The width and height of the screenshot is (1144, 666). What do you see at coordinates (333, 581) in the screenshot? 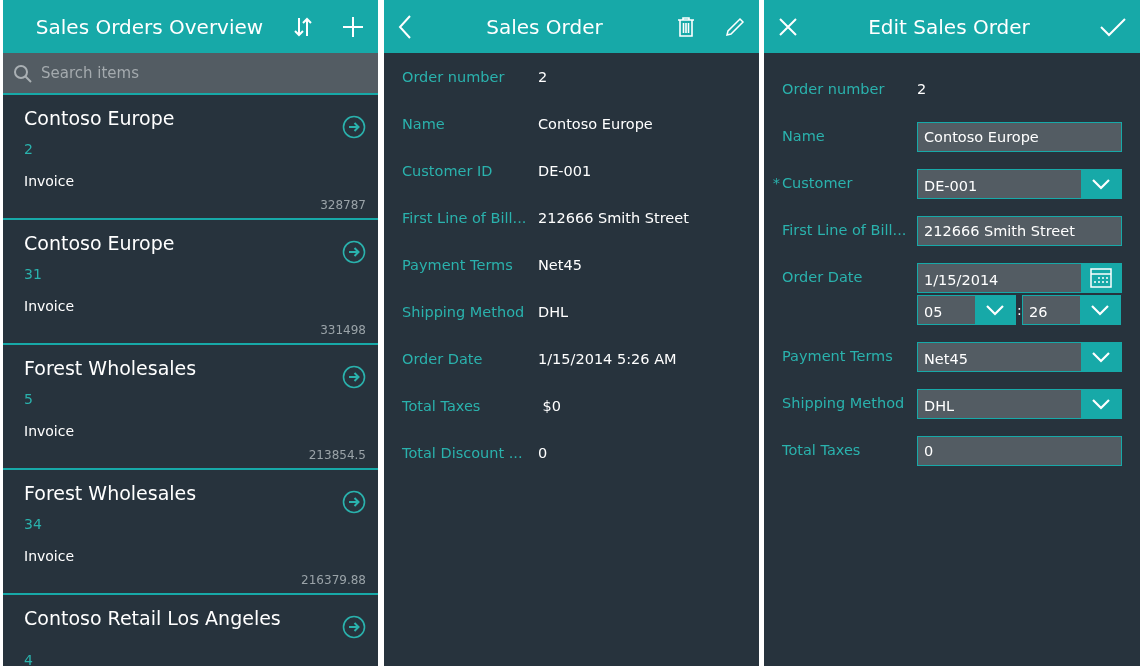
I see `order-amount: 216379.88` at bounding box center [333, 581].